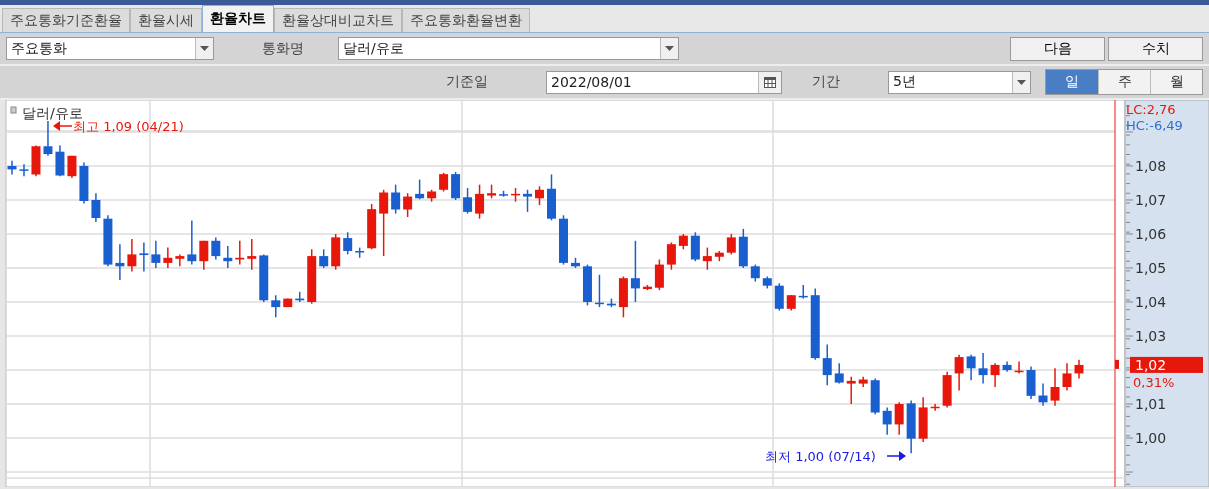 The width and height of the screenshot is (1209, 489). Describe the element at coordinates (1155, 48) in the screenshot. I see `action-button: 수치` at that location.